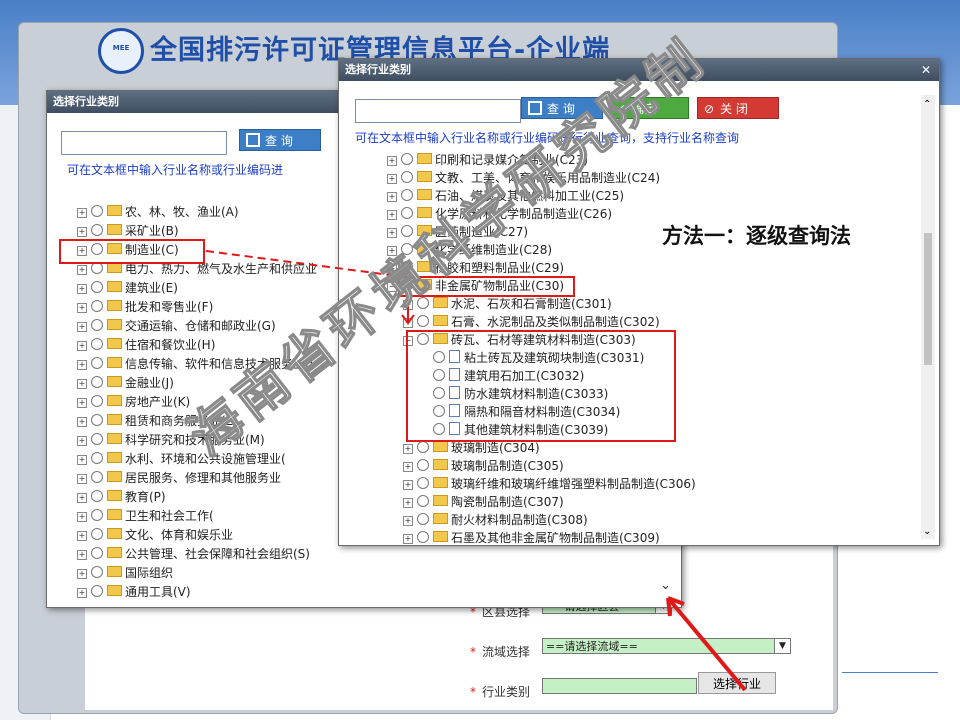  I want to click on tree-item: + 科学研究和技术服务业(M), so click(171, 440).